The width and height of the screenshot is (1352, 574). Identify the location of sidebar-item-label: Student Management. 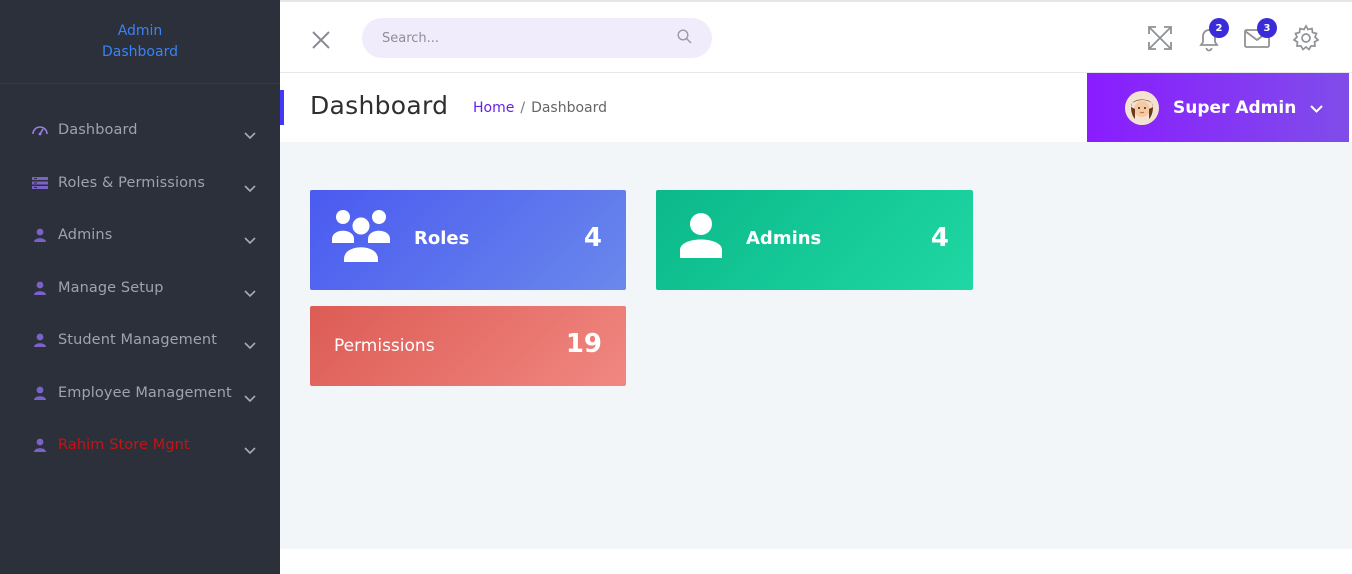
(138, 340).